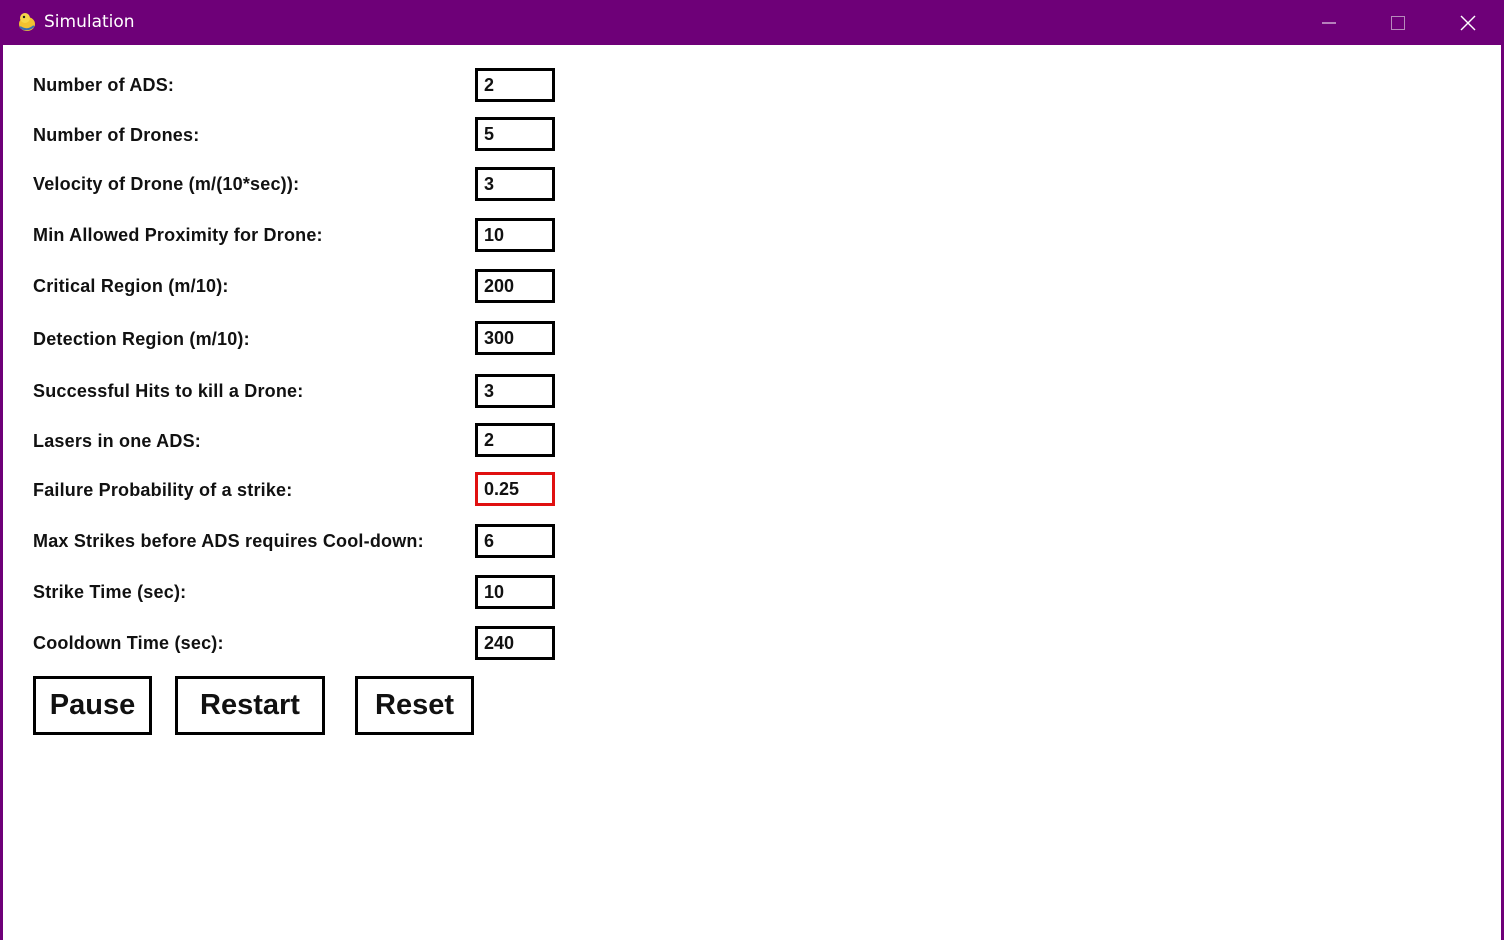  Describe the element at coordinates (92, 705) in the screenshot. I see `pause-button: Pause` at that location.